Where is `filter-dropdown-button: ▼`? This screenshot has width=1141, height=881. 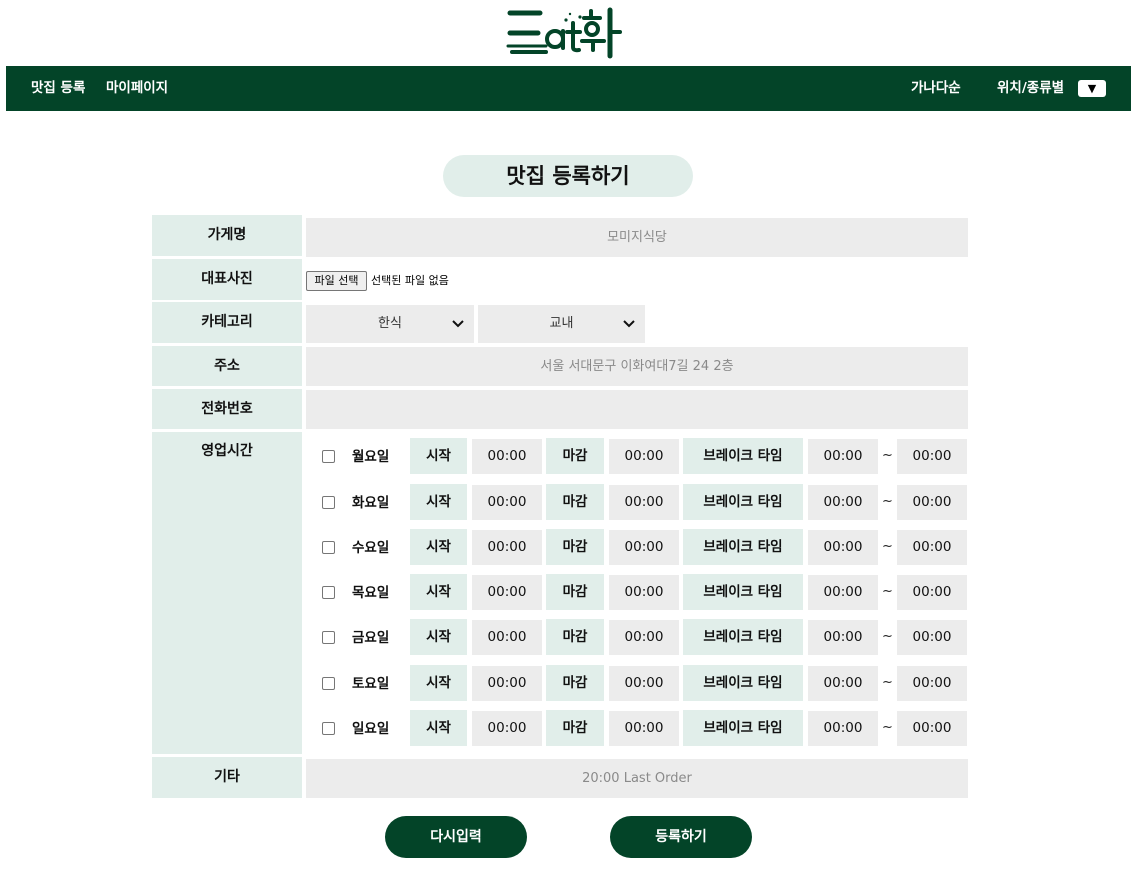
filter-dropdown-button: ▼ is located at coordinates (1092, 88).